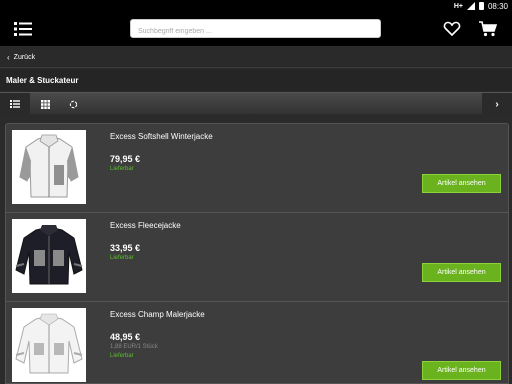  What do you see at coordinates (24, 57) in the screenshot?
I see `back-label: Zurück` at bounding box center [24, 57].